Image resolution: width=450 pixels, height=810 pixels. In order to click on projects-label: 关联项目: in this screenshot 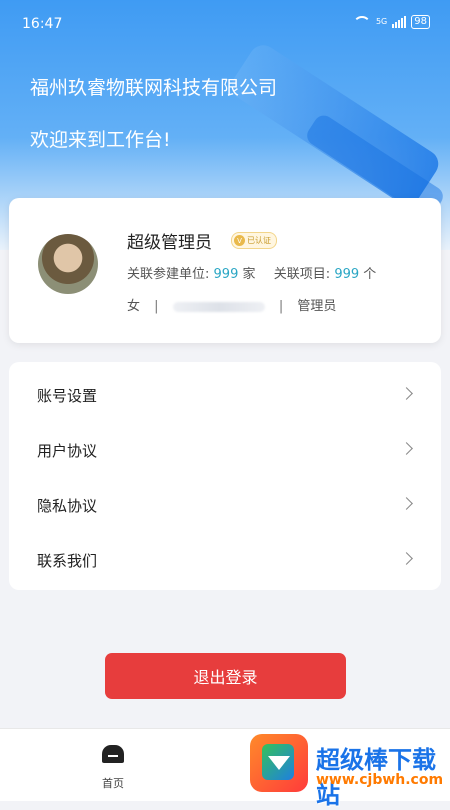, I will do `click(302, 274)`.